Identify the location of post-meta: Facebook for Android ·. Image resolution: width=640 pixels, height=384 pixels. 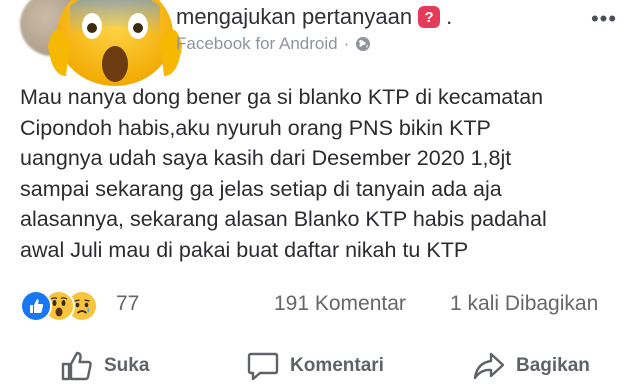
(273, 44).